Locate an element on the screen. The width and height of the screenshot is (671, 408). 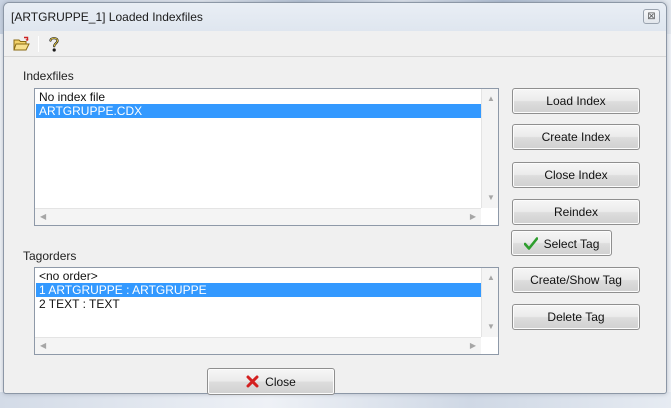
toolbar is located at coordinates (335, 44).